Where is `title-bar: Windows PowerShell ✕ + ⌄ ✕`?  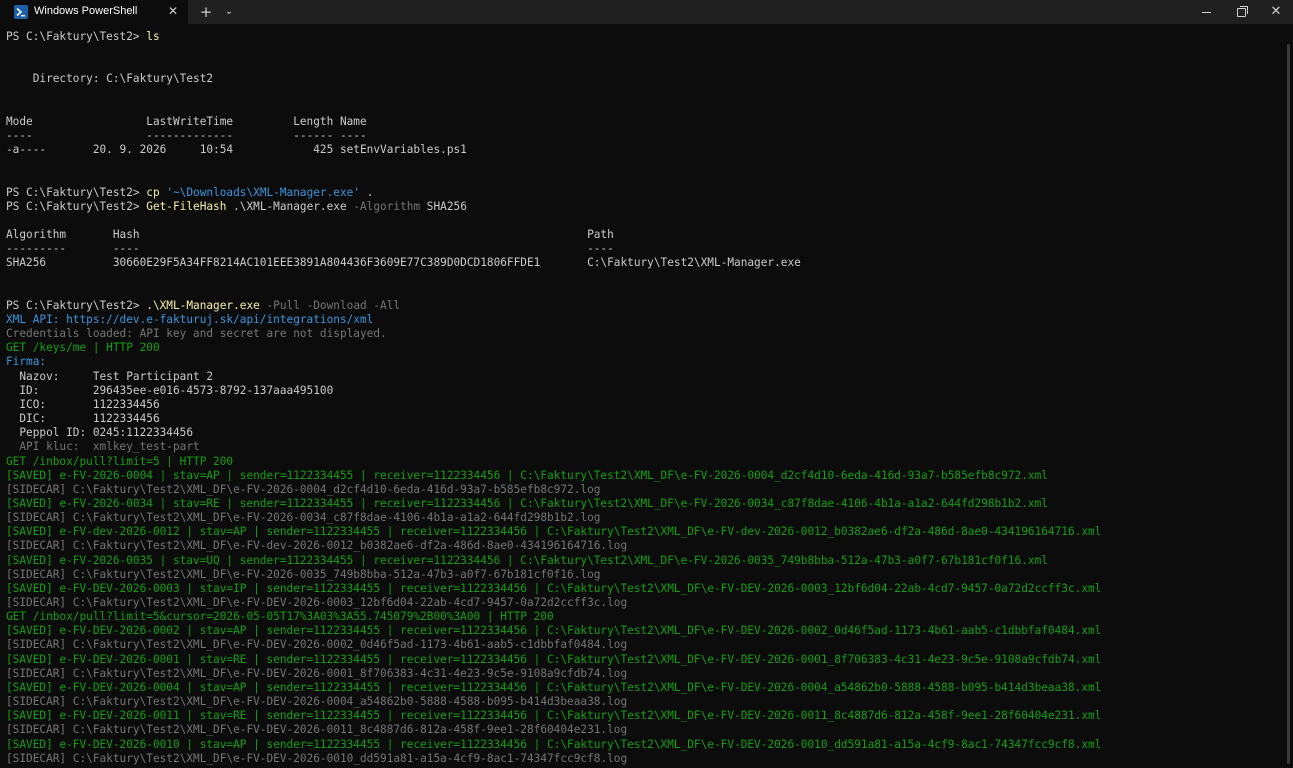
title-bar: Windows PowerShell ✕ + ⌄ ✕ is located at coordinates (646, 12).